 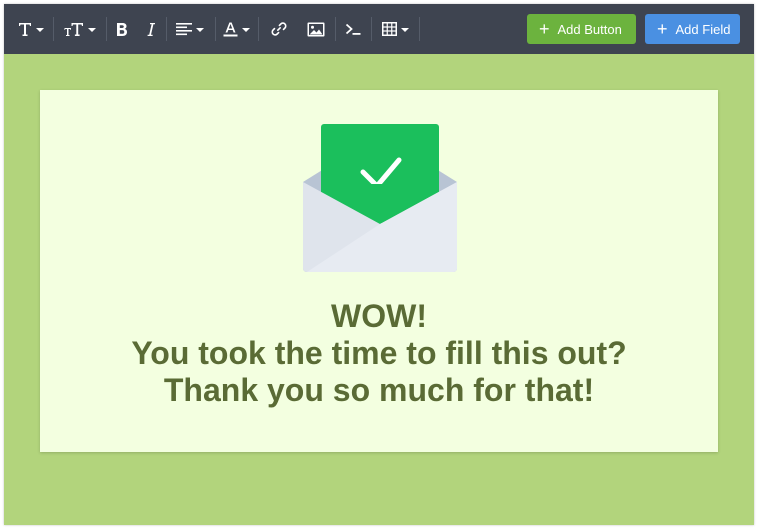 I want to click on italic-icon, so click(x=151, y=29).